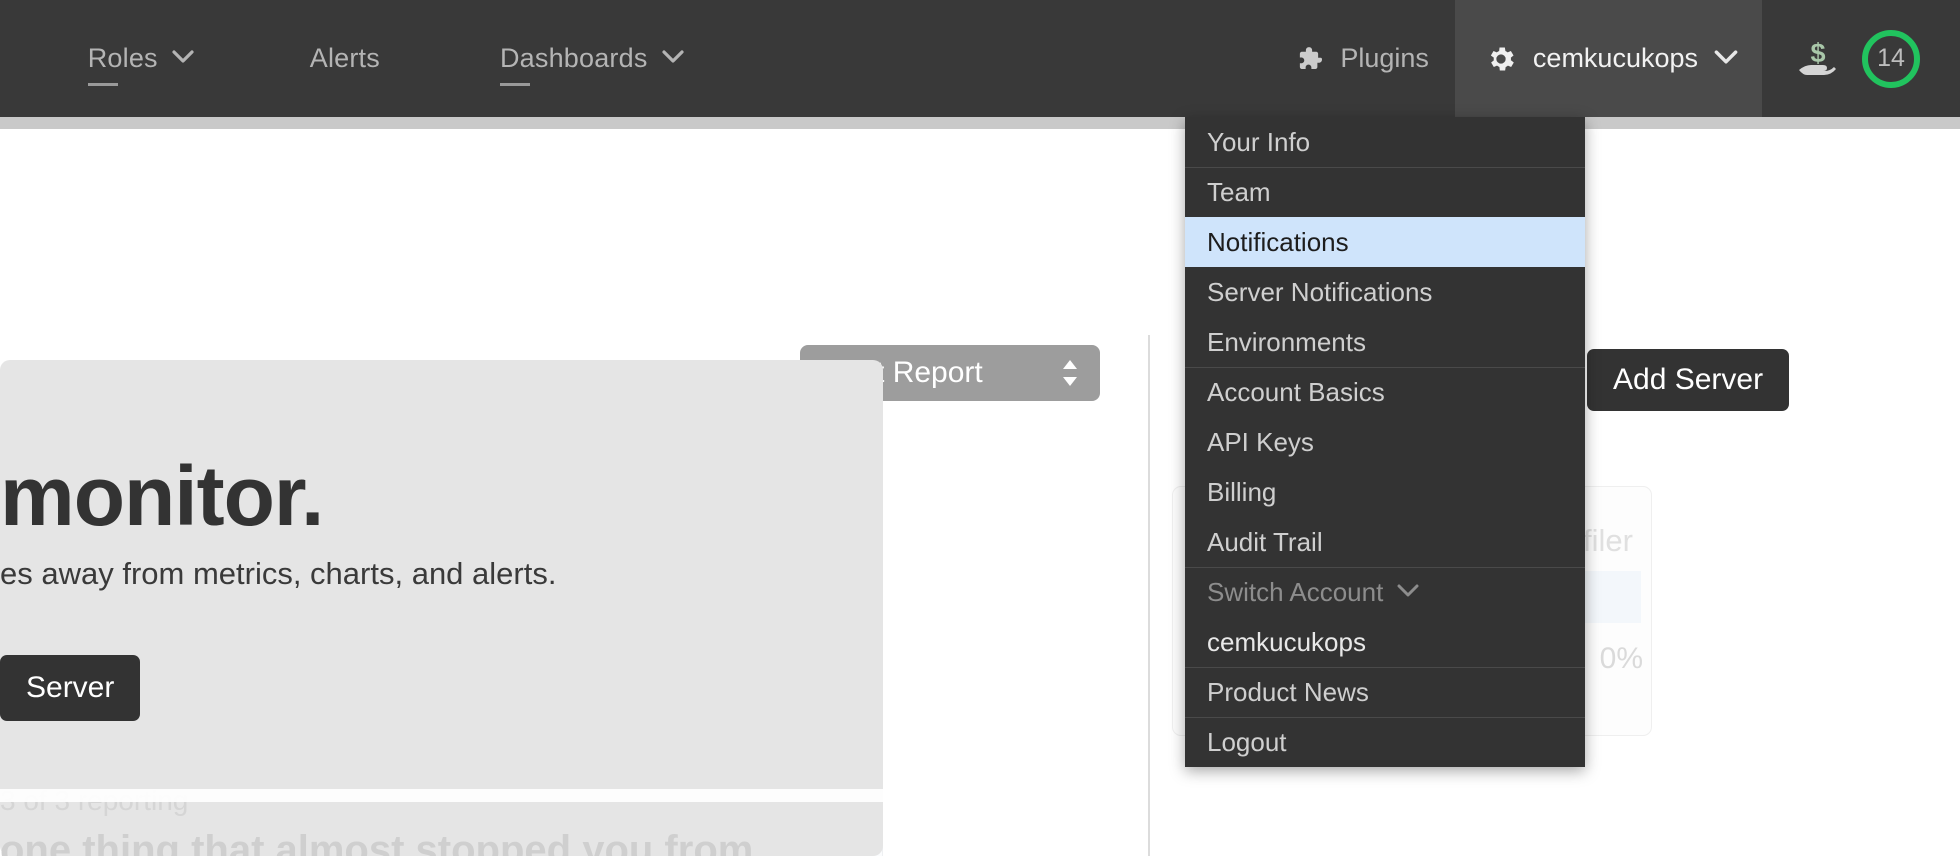  What do you see at coordinates (1688, 380) in the screenshot?
I see `add-server-button: Add Server` at bounding box center [1688, 380].